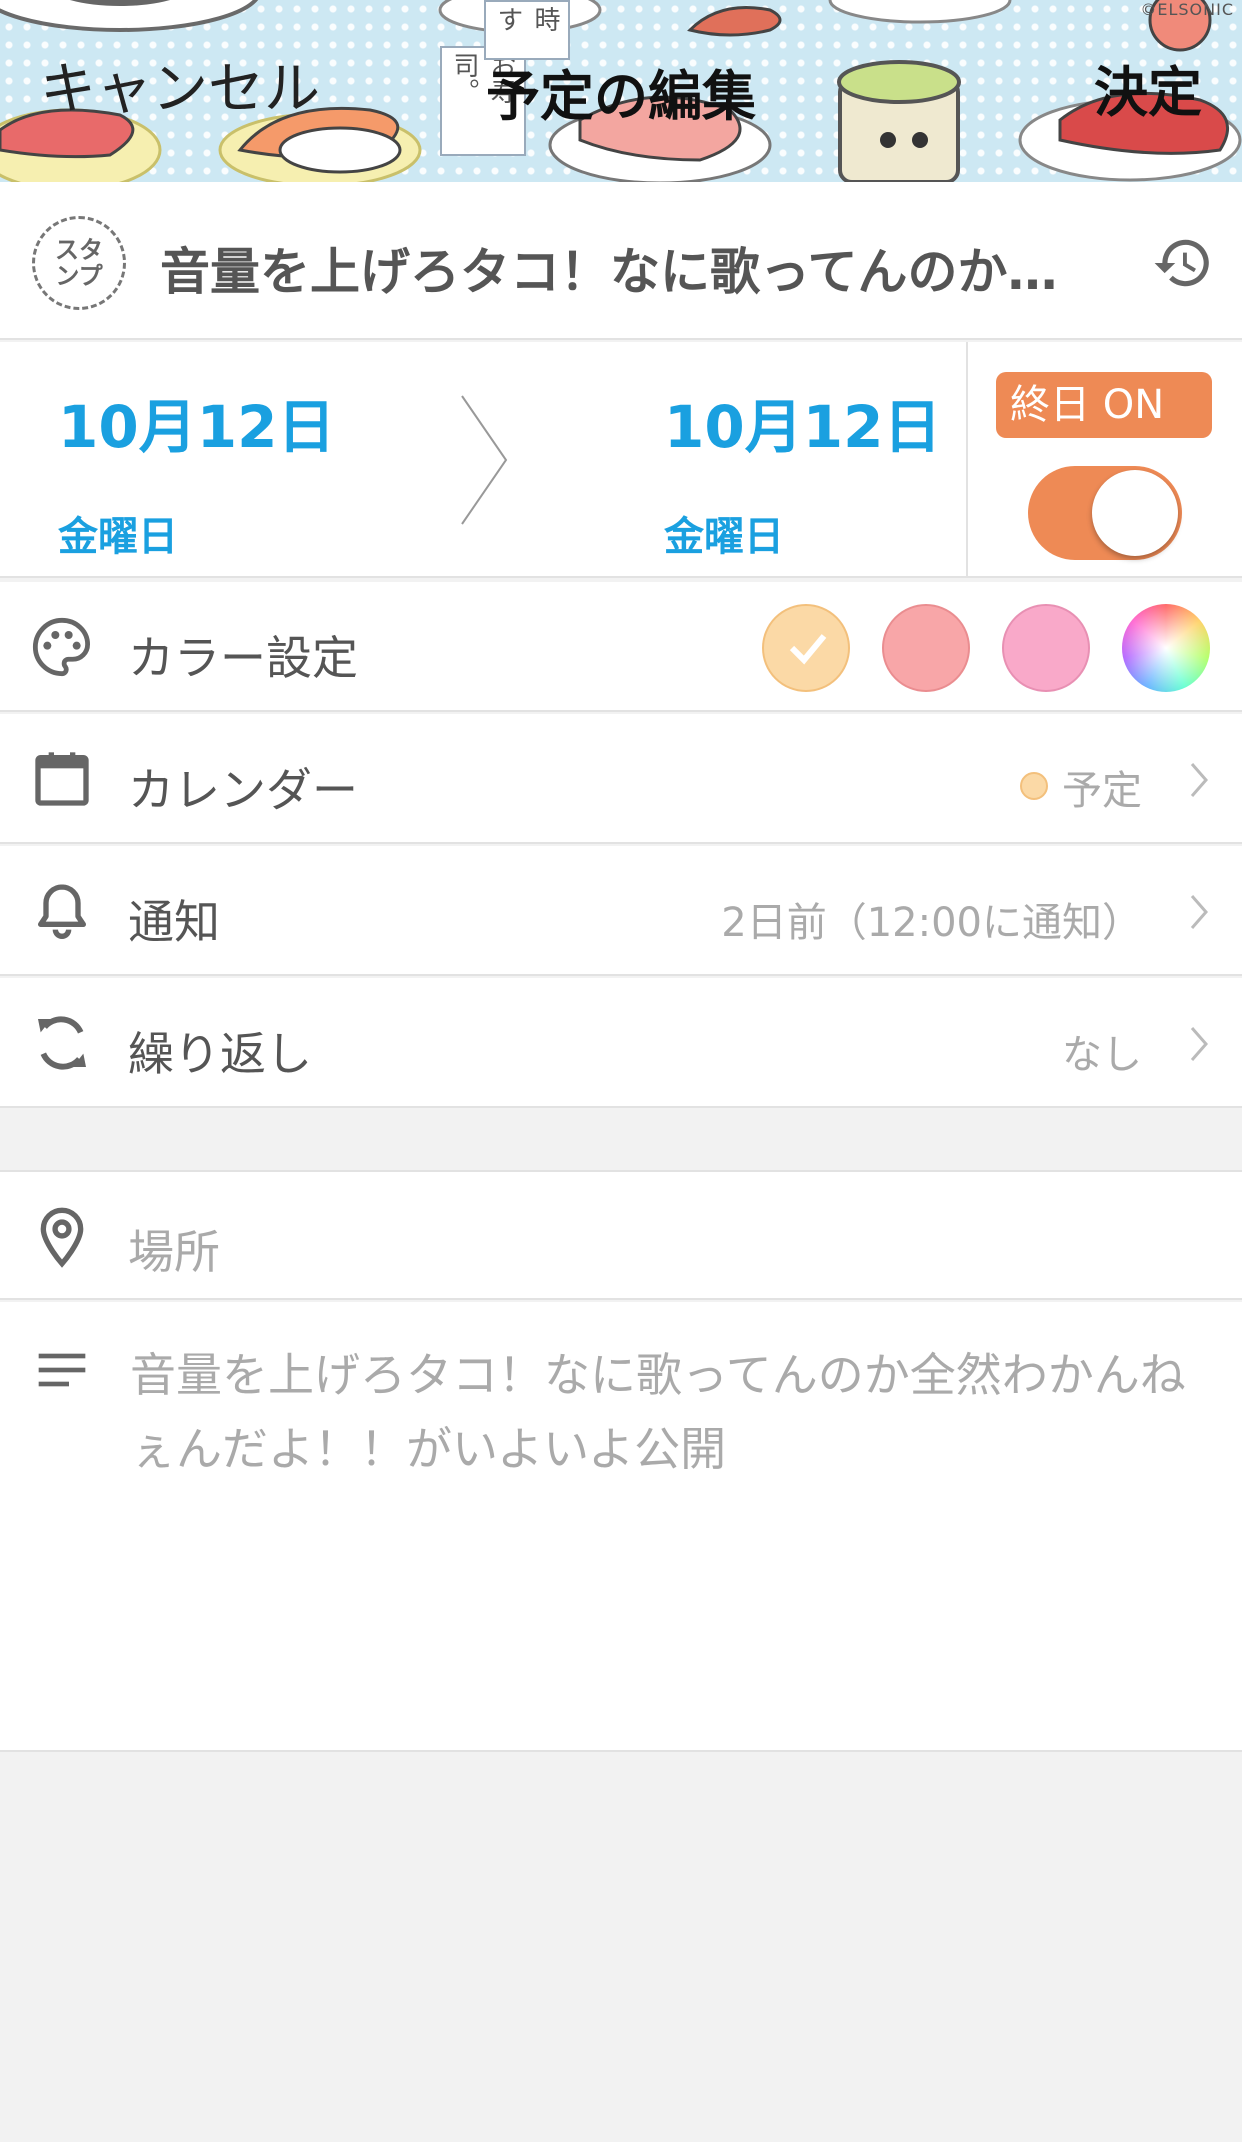 The width and height of the screenshot is (1242, 2142). What do you see at coordinates (665, 1412) in the screenshot?
I see `memo-input: 音量を上げろタコ！なに歌ってんのか全然わかんねぇんだよ！！がいよいよ公開` at bounding box center [665, 1412].